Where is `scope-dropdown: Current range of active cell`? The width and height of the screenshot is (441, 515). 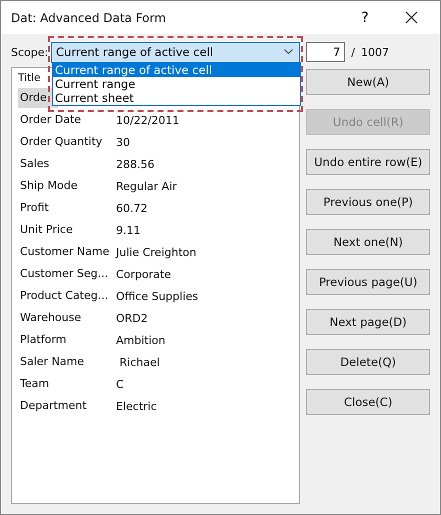 scope-dropdown: Current range of active cell is located at coordinates (175, 52).